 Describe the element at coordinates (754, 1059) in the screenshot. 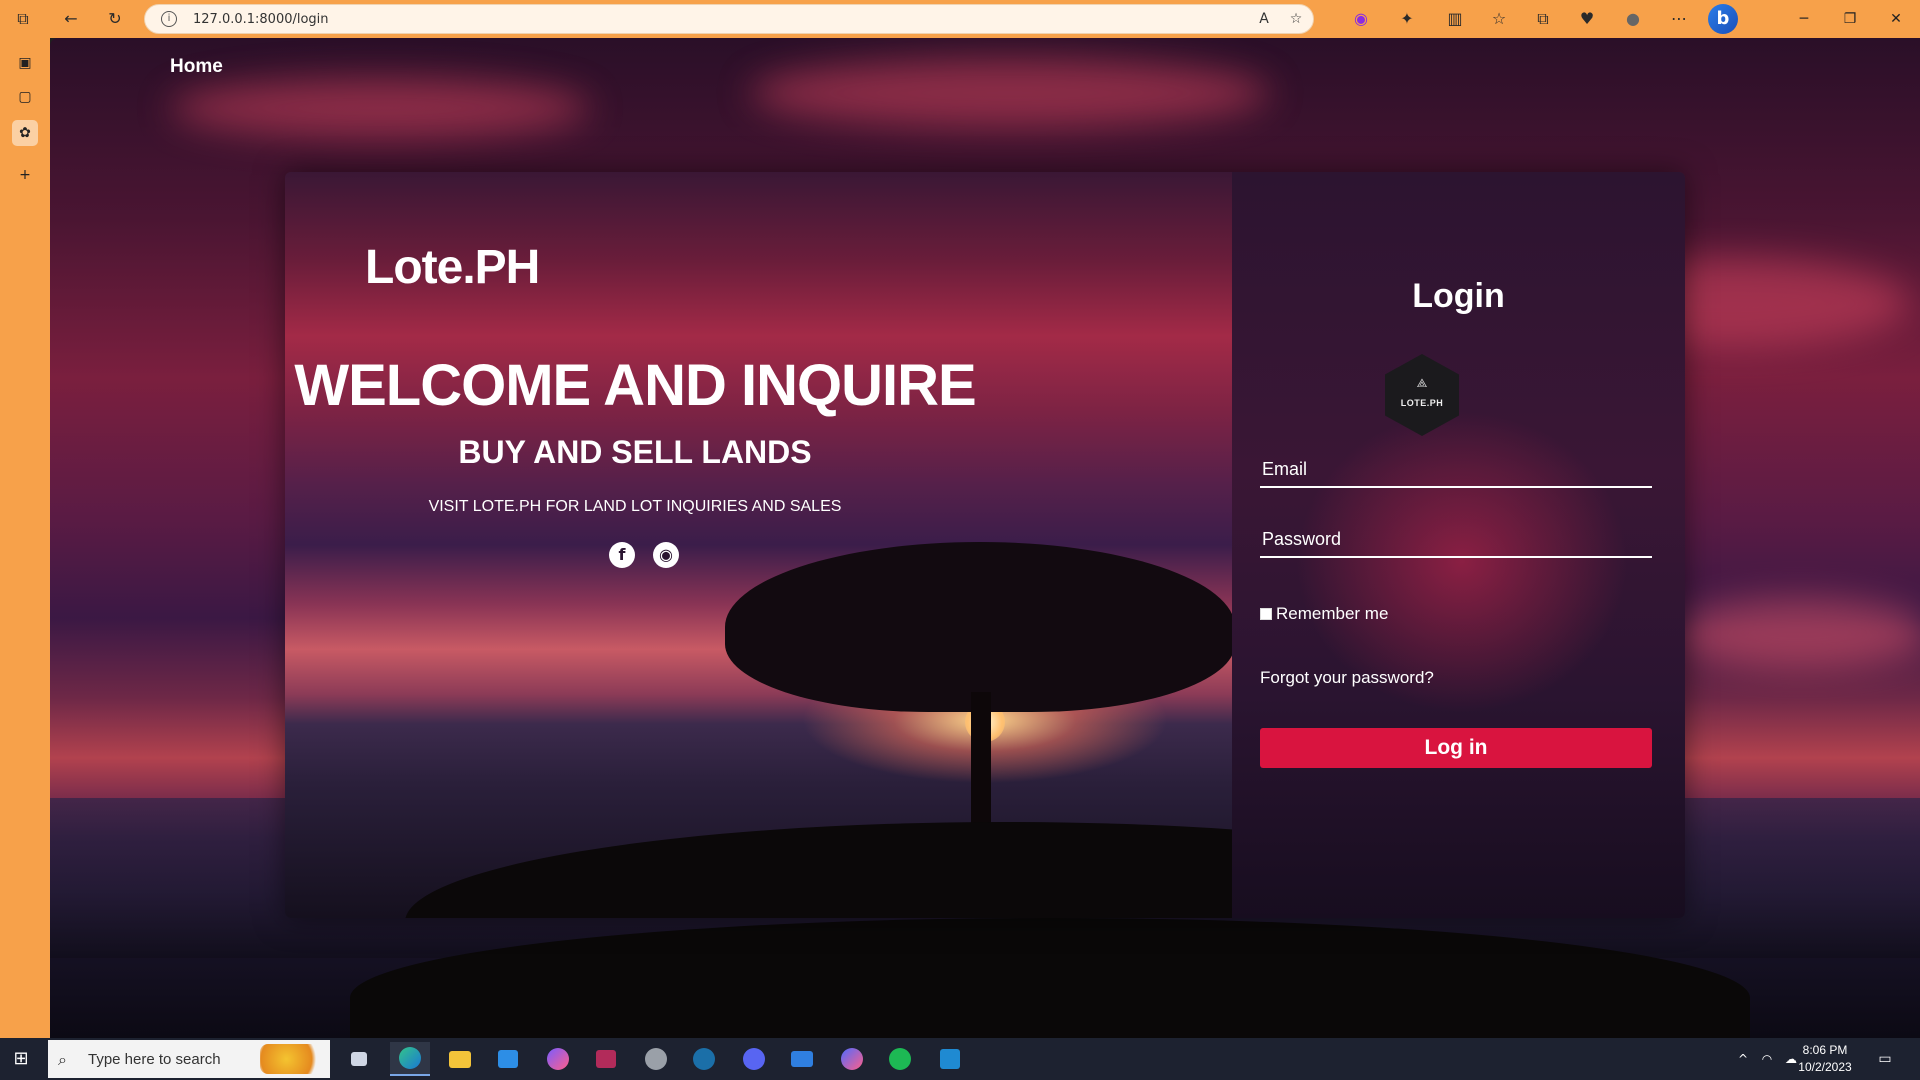

I see `discord-icon` at that location.